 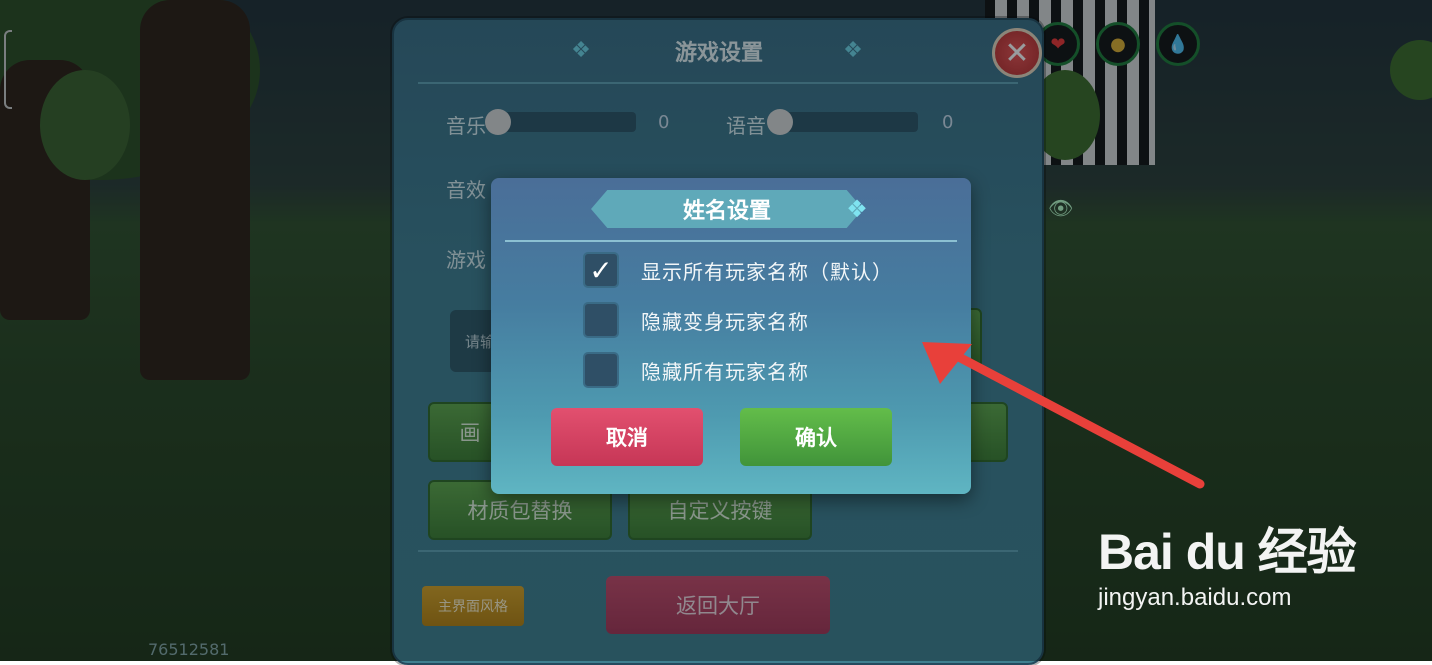 What do you see at coordinates (627, 437) in the screenshot?
I see `cancel-button: 取消` at bounding box center [627, 437].